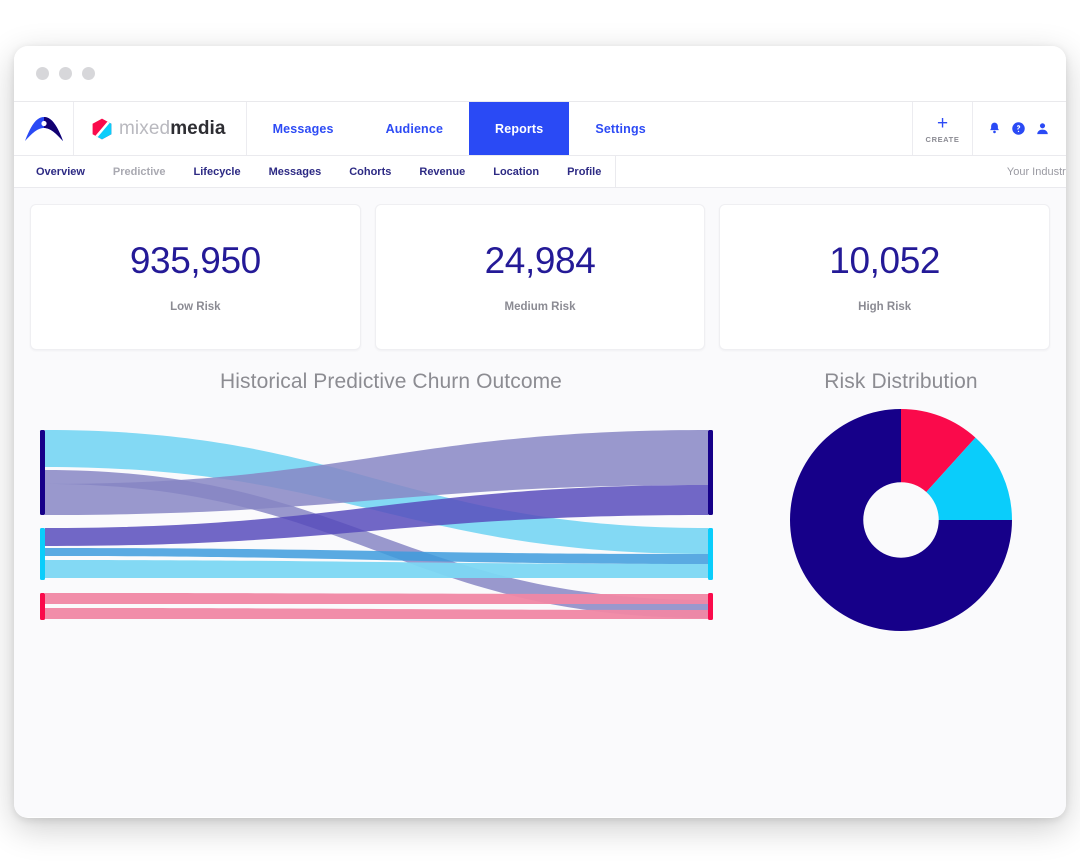 Image resolution: width=1080 pixels, height=864 pixels. I want to click on subnav-item-cohorts: Cohorts, so click(370, 172).